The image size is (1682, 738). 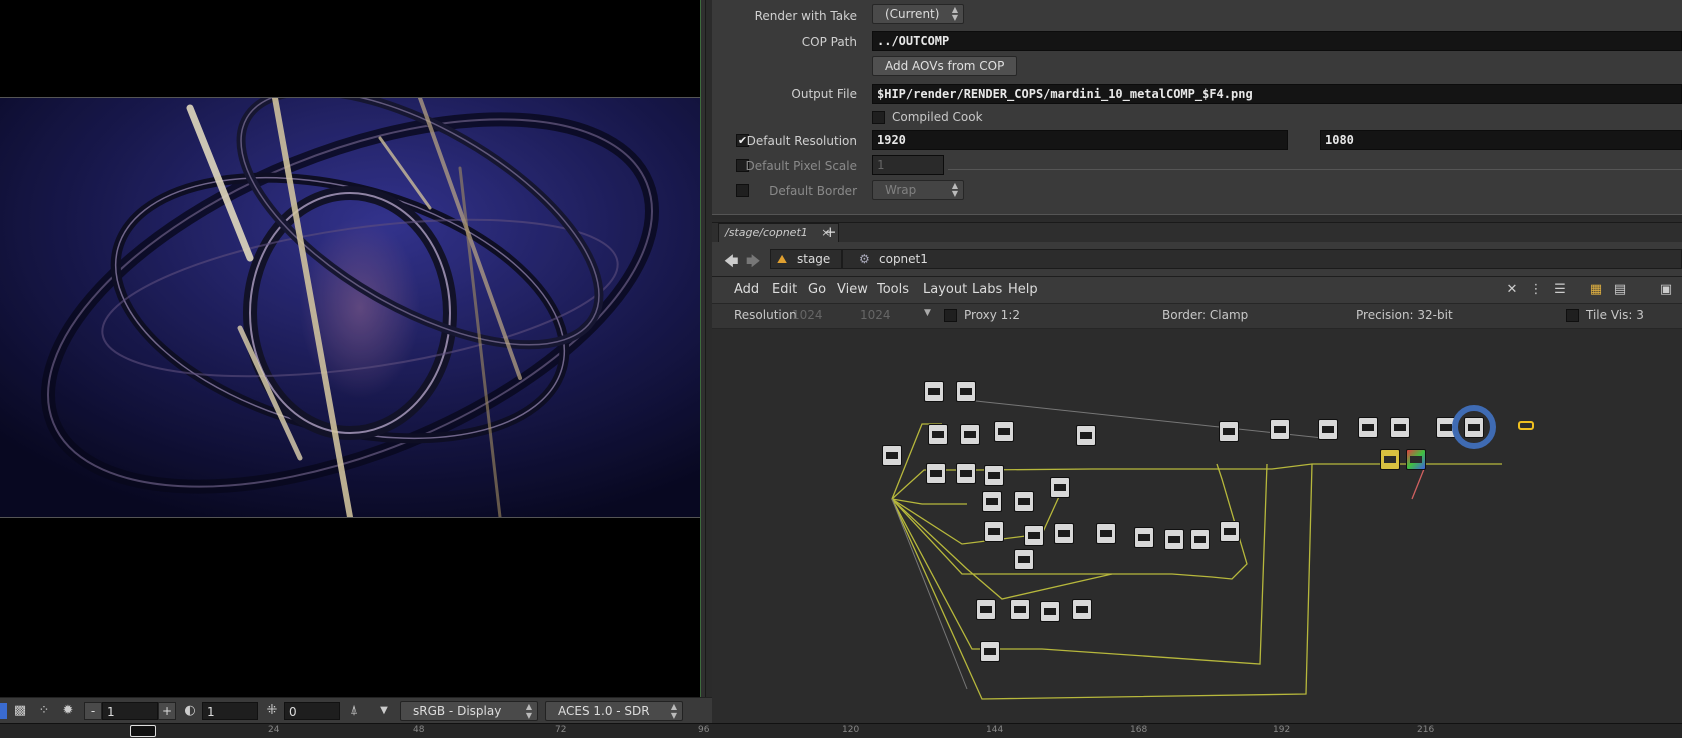 What do you see at coordinates (807, 315) in the screenshot?
I see `resolution-x-field: 1024` at bounding box center [807, 315].